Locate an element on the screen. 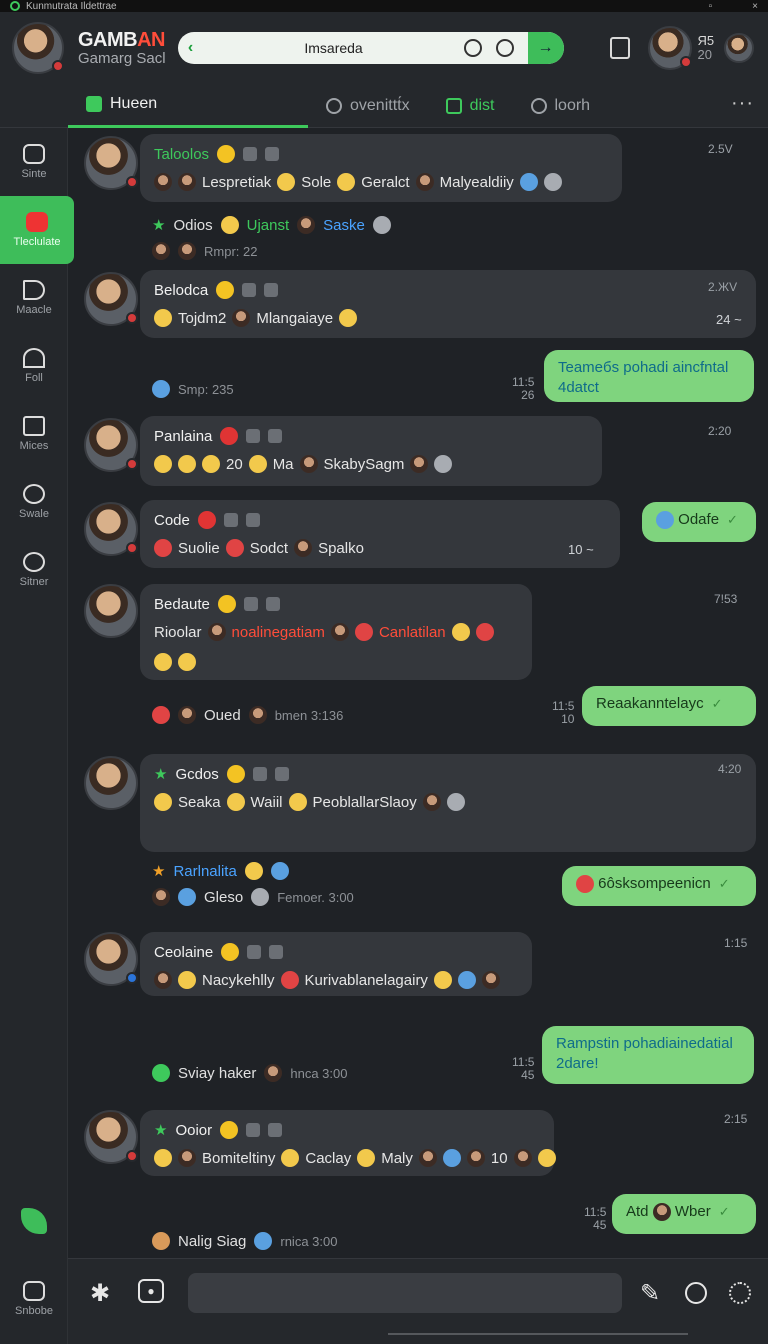 This screenshot has height=1344, width=768. refresh-icon is located at coordinates (504, 48).